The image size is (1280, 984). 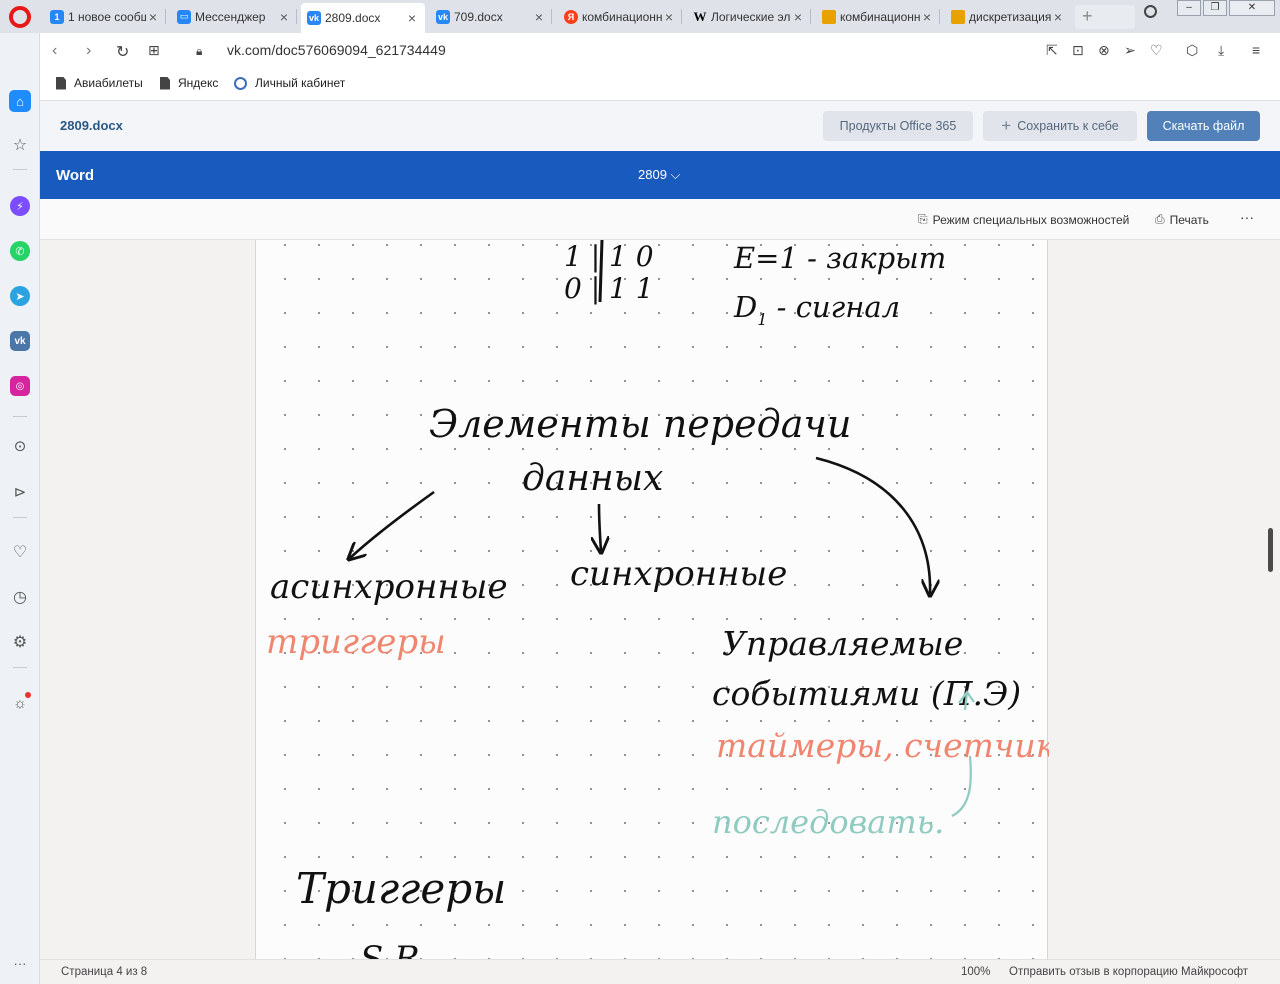 What do you see at coordinates (356, 642) in the screenshot?
I see `async-example-triggers: триггеры` at bounding box center [356, 642].